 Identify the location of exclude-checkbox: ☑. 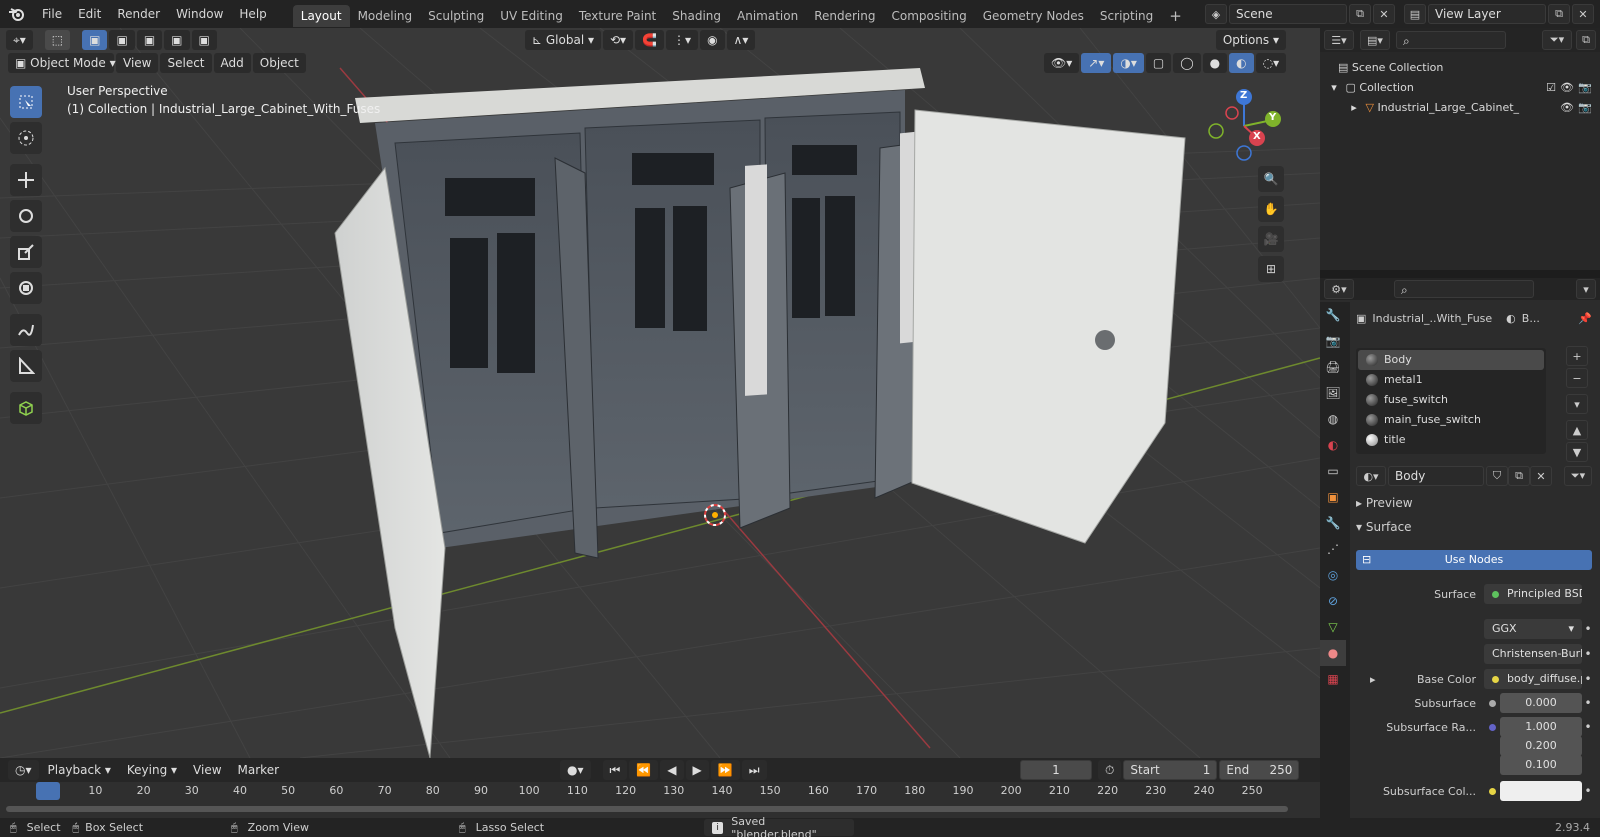
(1551, 88).